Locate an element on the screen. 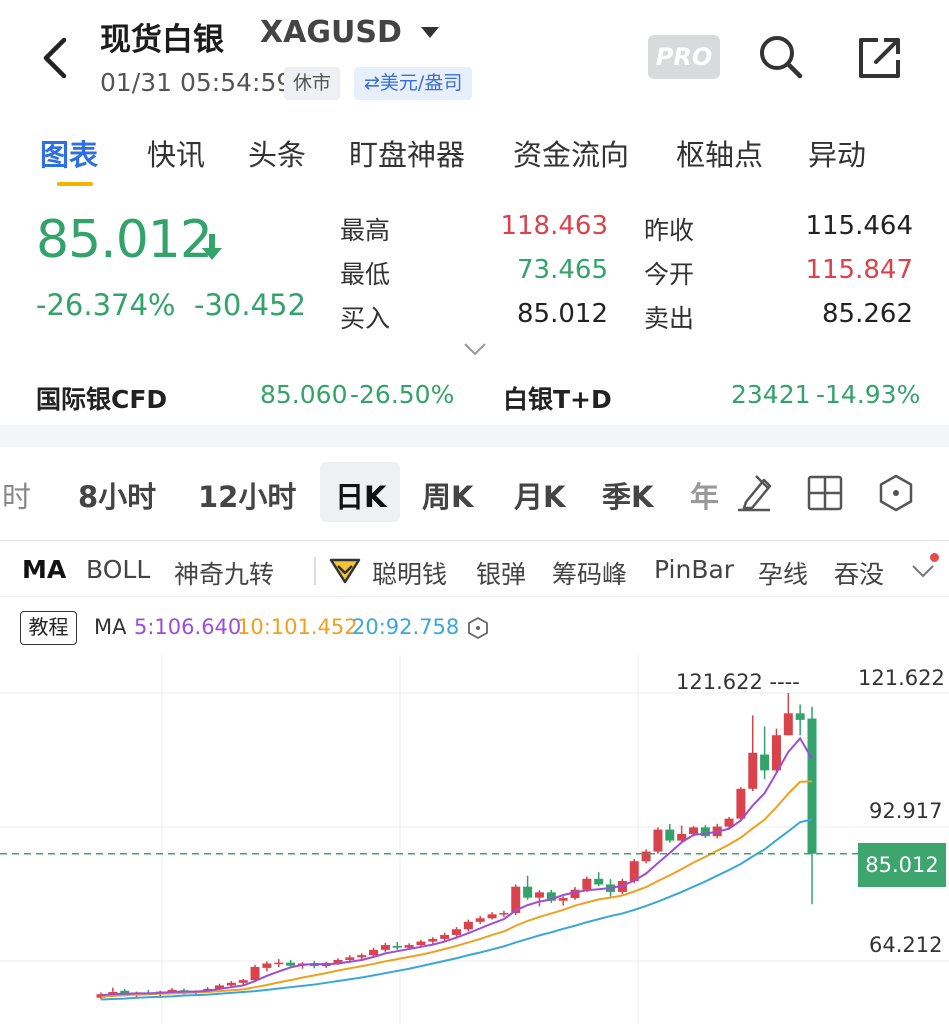 The height and width of the screenshot is (1024, 949). indicator-ma: MA is located at coordinates (44, 569).